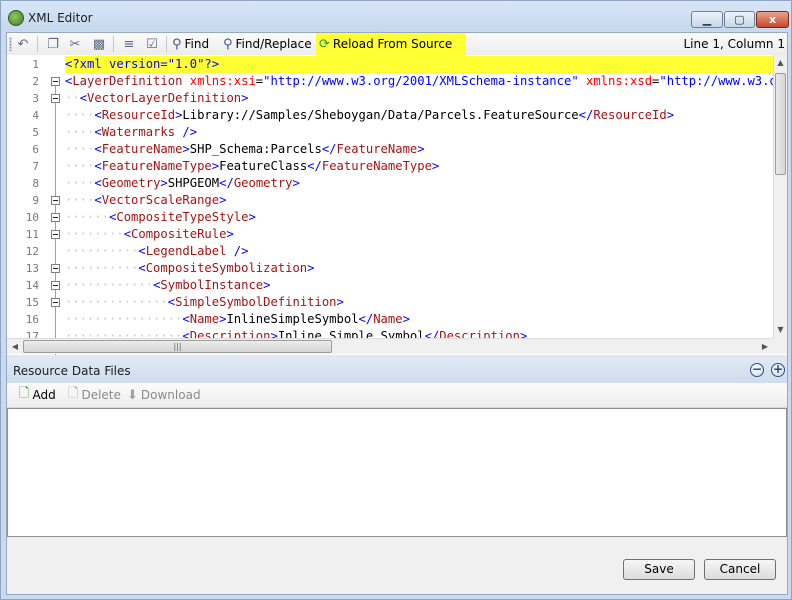 The image size is (792, 600). I want to click on vertical-scrollbar: ▲ ▼, so click(780, 196).